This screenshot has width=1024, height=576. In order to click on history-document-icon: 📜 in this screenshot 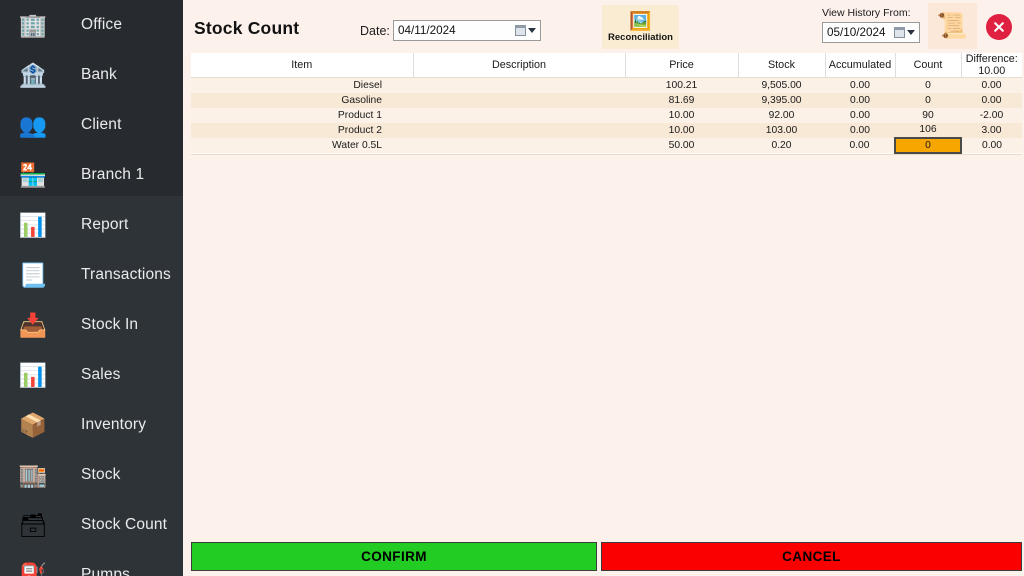, I will do `click(952, 25)`.